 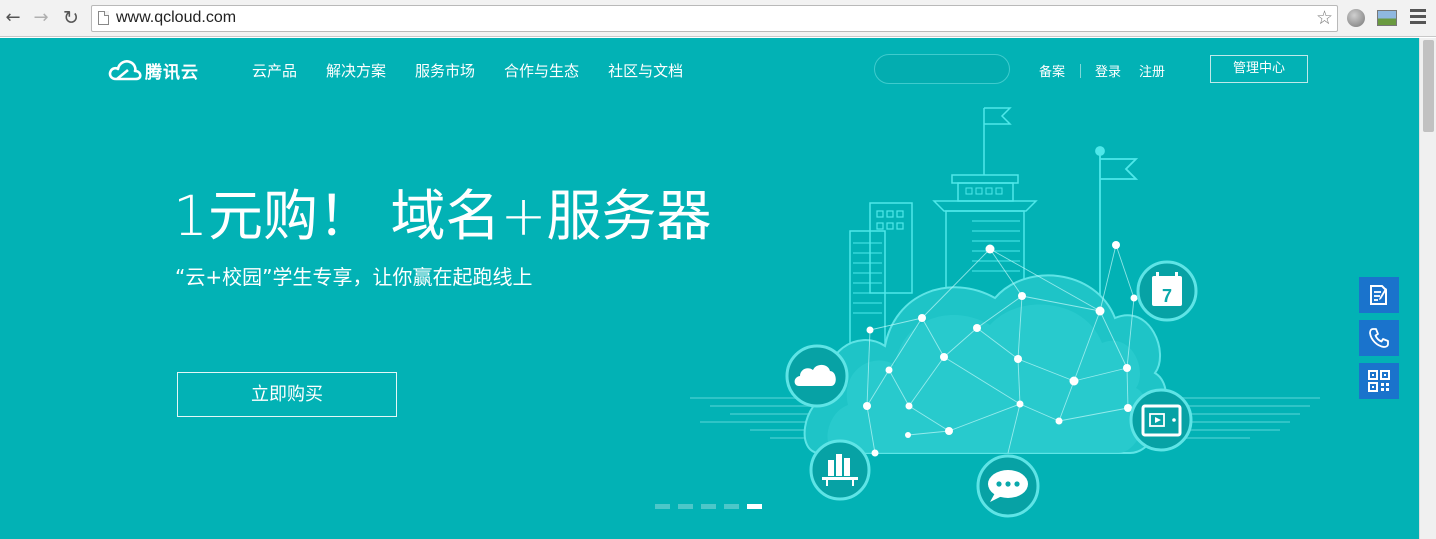 What do you see at coordinates (1427, 288) in the screenshot?
I see `vertical-scrollbar` at bounding box center [1427, 288].